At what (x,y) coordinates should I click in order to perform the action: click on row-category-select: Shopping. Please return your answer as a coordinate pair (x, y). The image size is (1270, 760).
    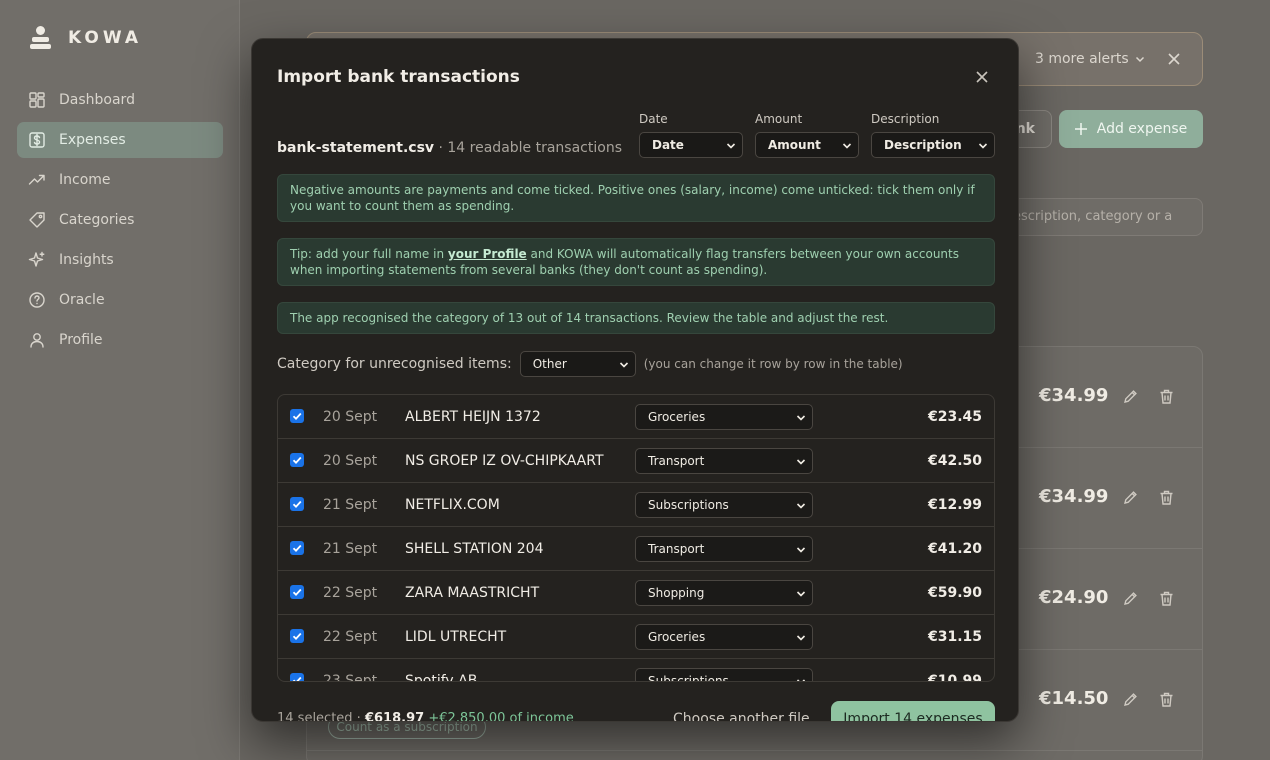
    Looking at the image, I should click on (724, 593).